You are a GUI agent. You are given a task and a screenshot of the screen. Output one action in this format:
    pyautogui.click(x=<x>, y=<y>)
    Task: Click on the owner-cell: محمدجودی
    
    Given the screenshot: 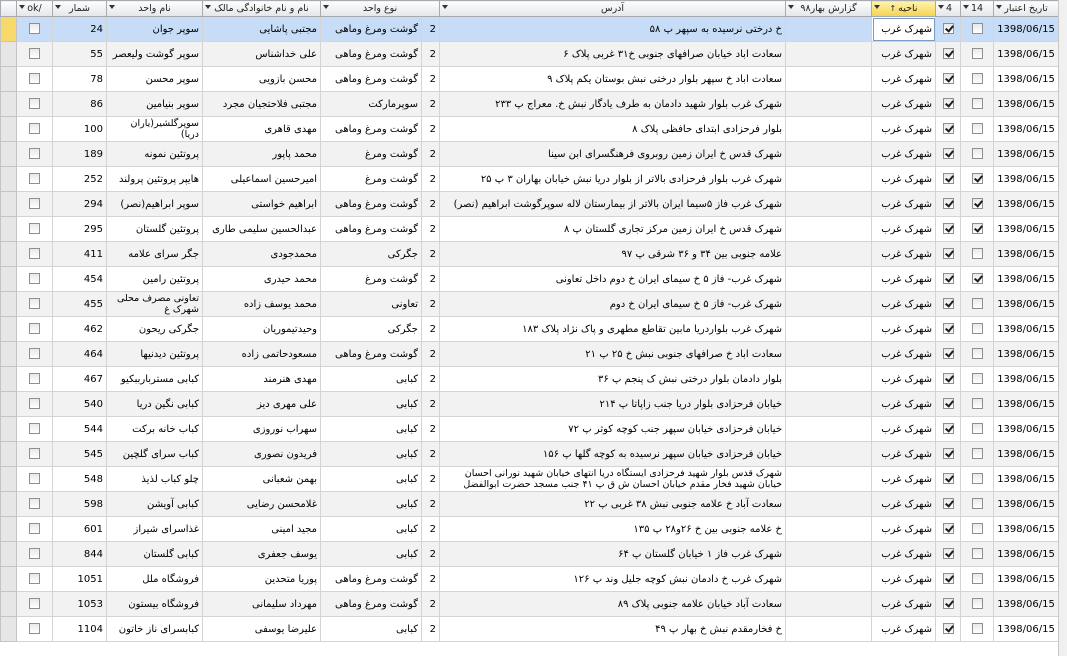 What is the action you would take?
    pyautogui.click(x=261, y=254)
    